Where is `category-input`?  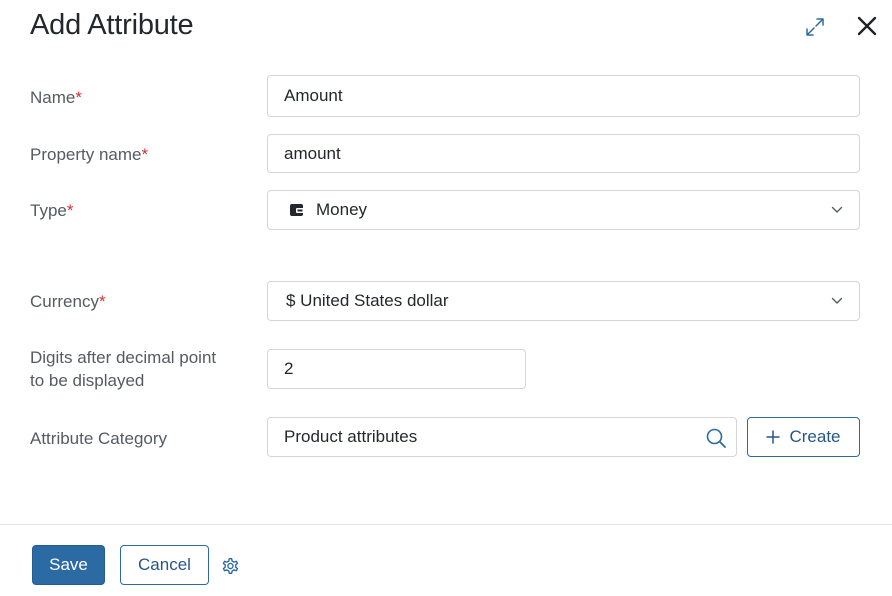
category-input is located at coordinates (510, 437).